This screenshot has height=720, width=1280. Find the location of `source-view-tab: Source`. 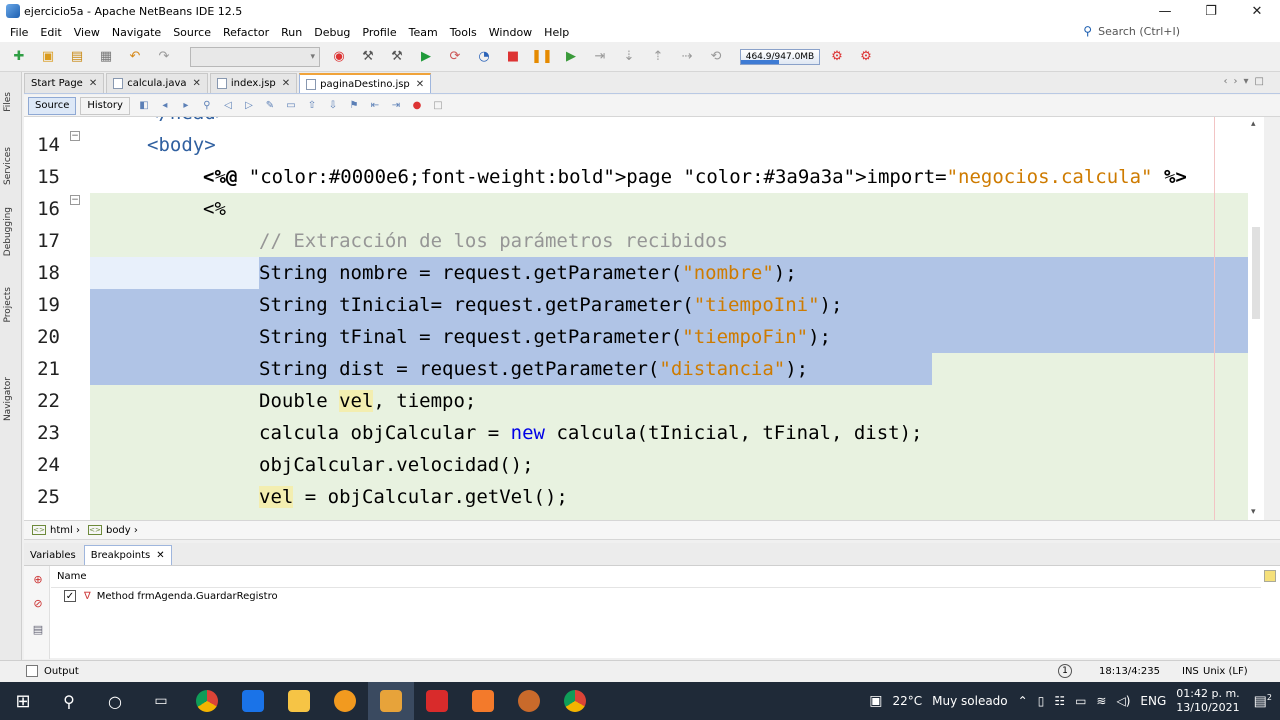

source-view-tab: Source is located at coordinates (52, 105).